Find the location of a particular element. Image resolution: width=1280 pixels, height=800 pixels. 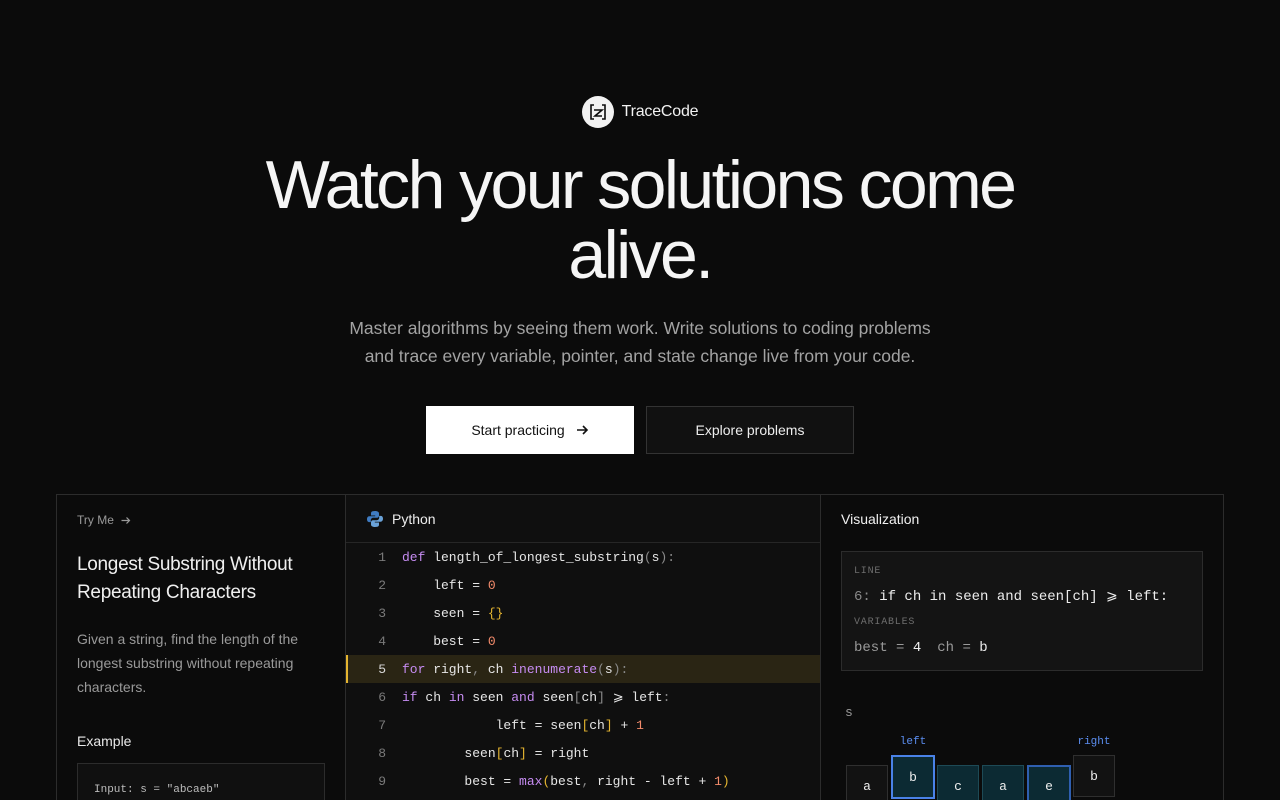

array-cell-window: e is located at coordinates (1049, 782).